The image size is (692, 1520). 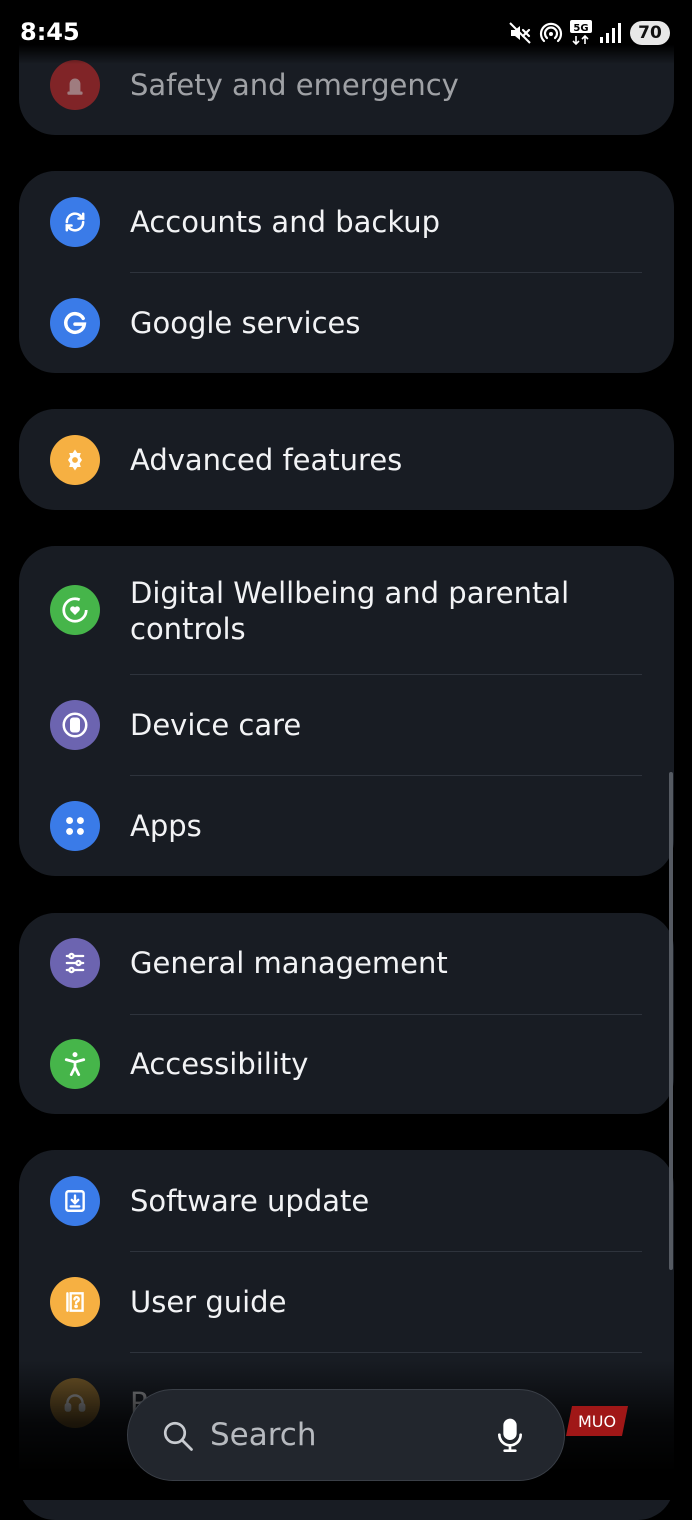 I want to click on sync-icon, so click(x=75, y=222).